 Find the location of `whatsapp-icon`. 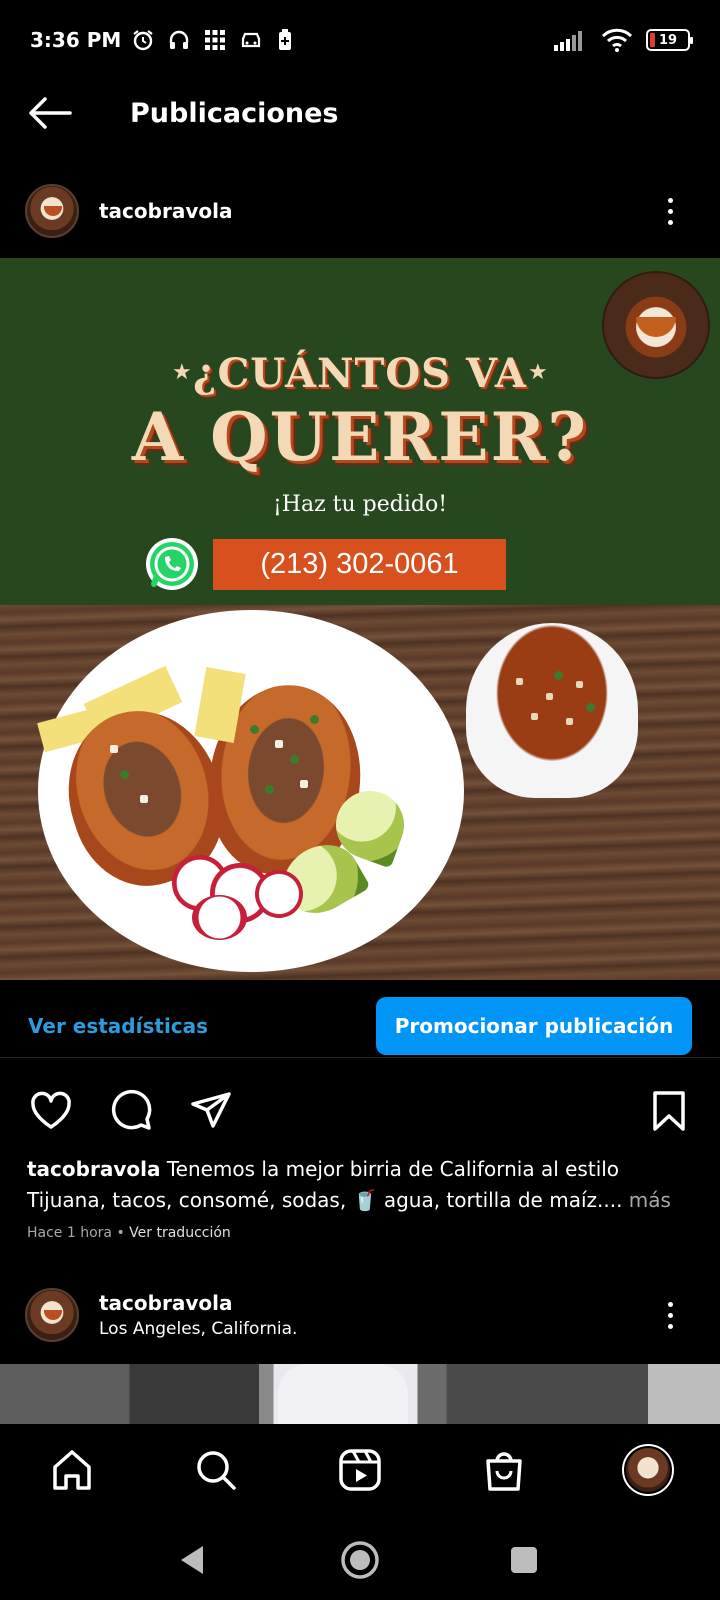

whatsapp-icon is located at coordinates (172, 564).